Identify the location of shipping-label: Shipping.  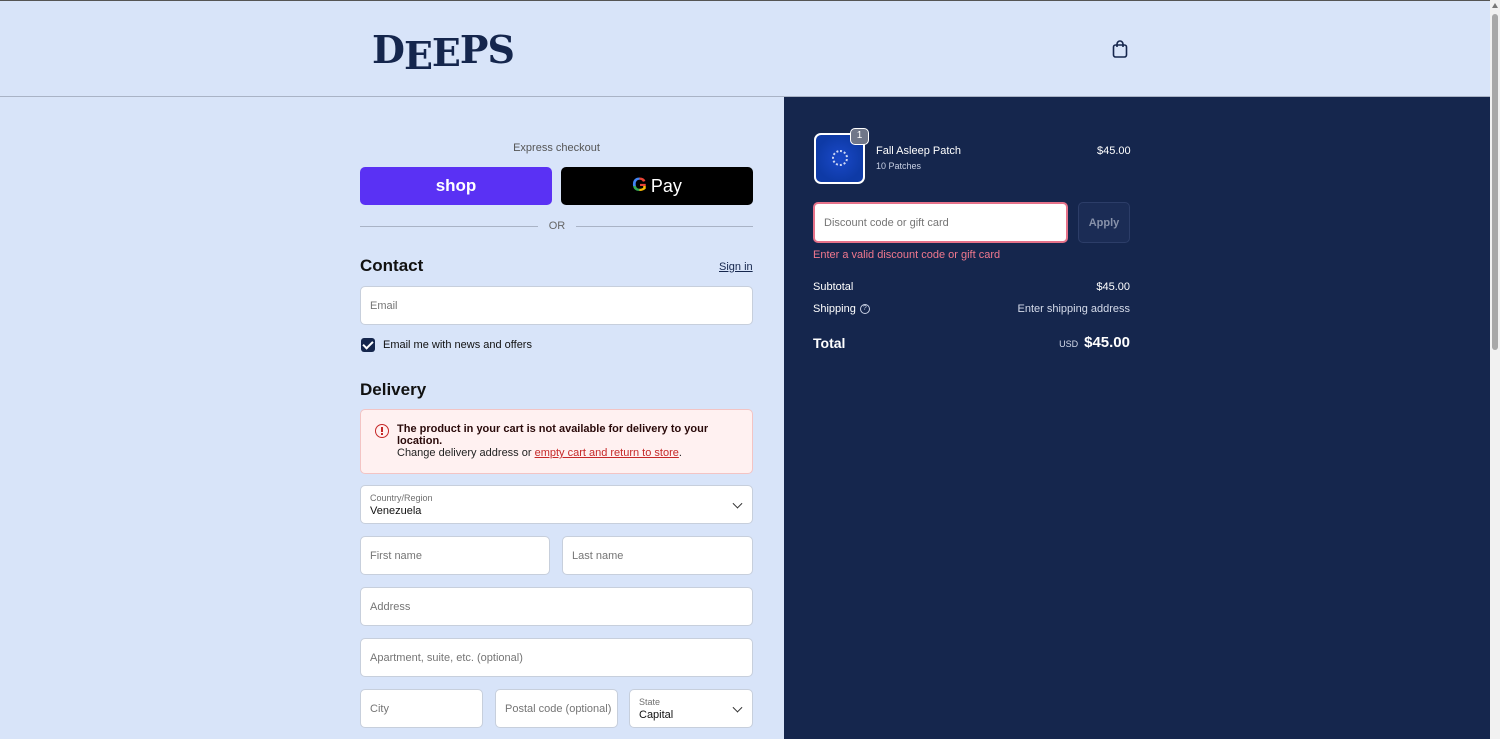
(834, 309).